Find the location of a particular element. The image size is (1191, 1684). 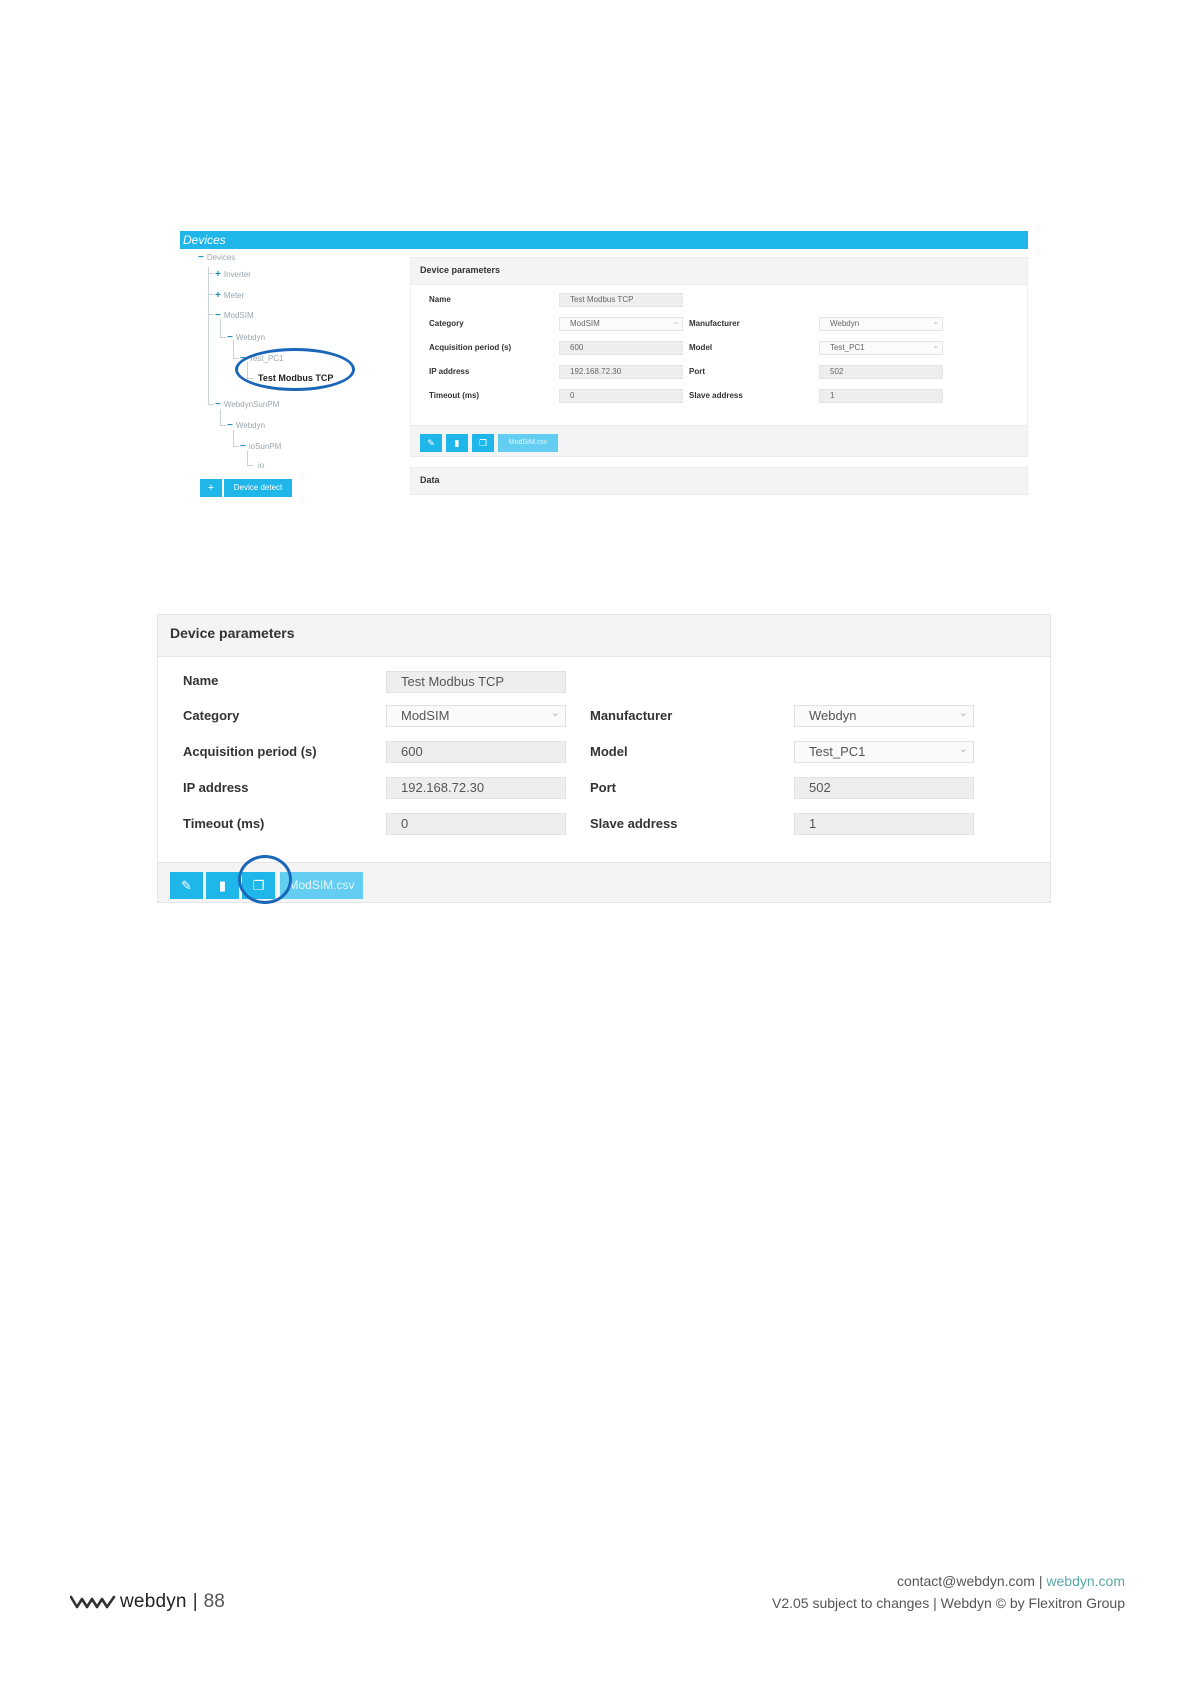

data-panel-title: Data is located at coordinates (719, 481).